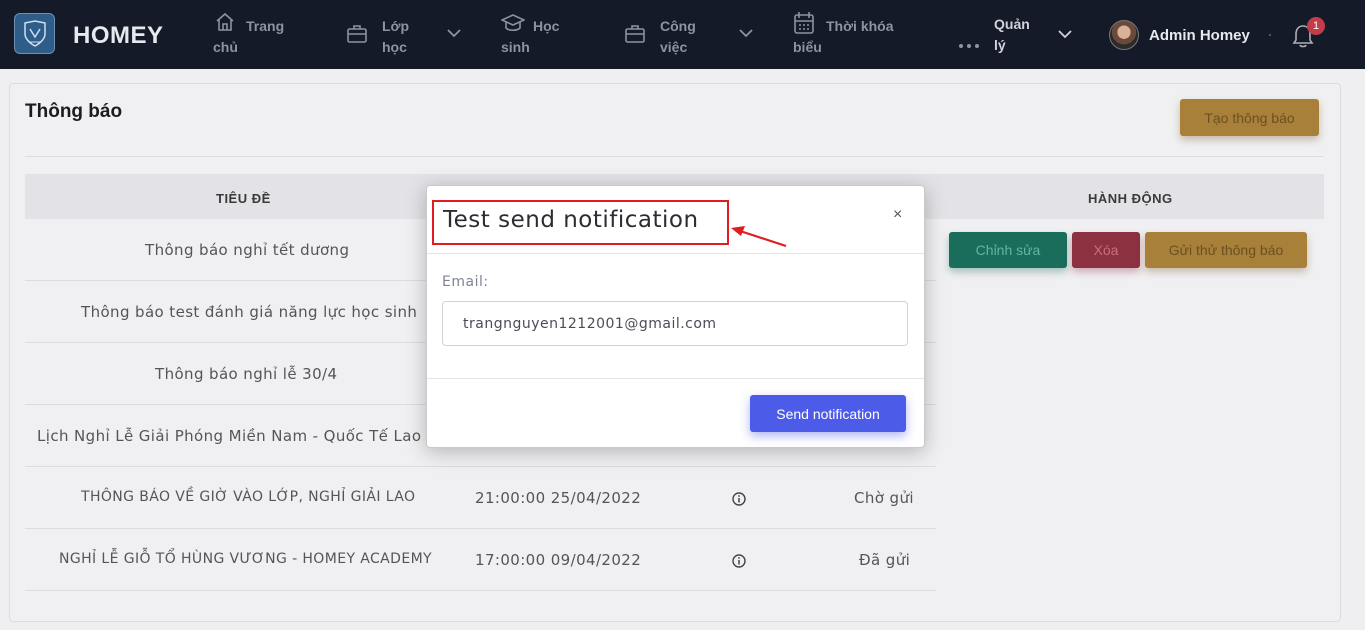 This screenshot has height=630, width=1365. What do you see at coordinates (515, 47) in the screenshot?
I see `nav-label-line2: sinh` at bounding box center [515, 47].